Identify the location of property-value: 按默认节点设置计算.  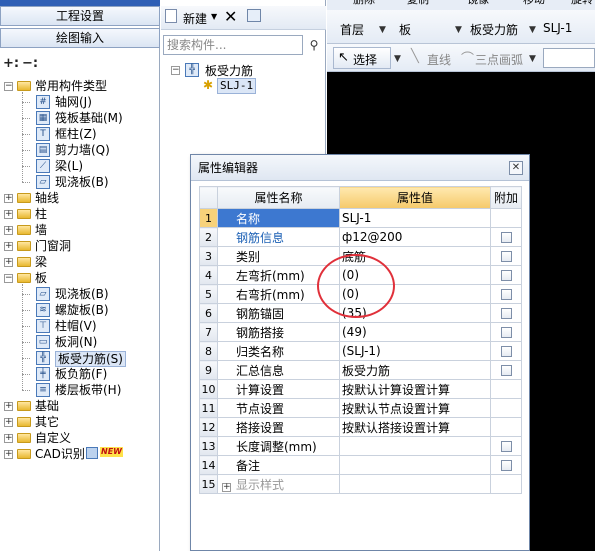
(415, 408).